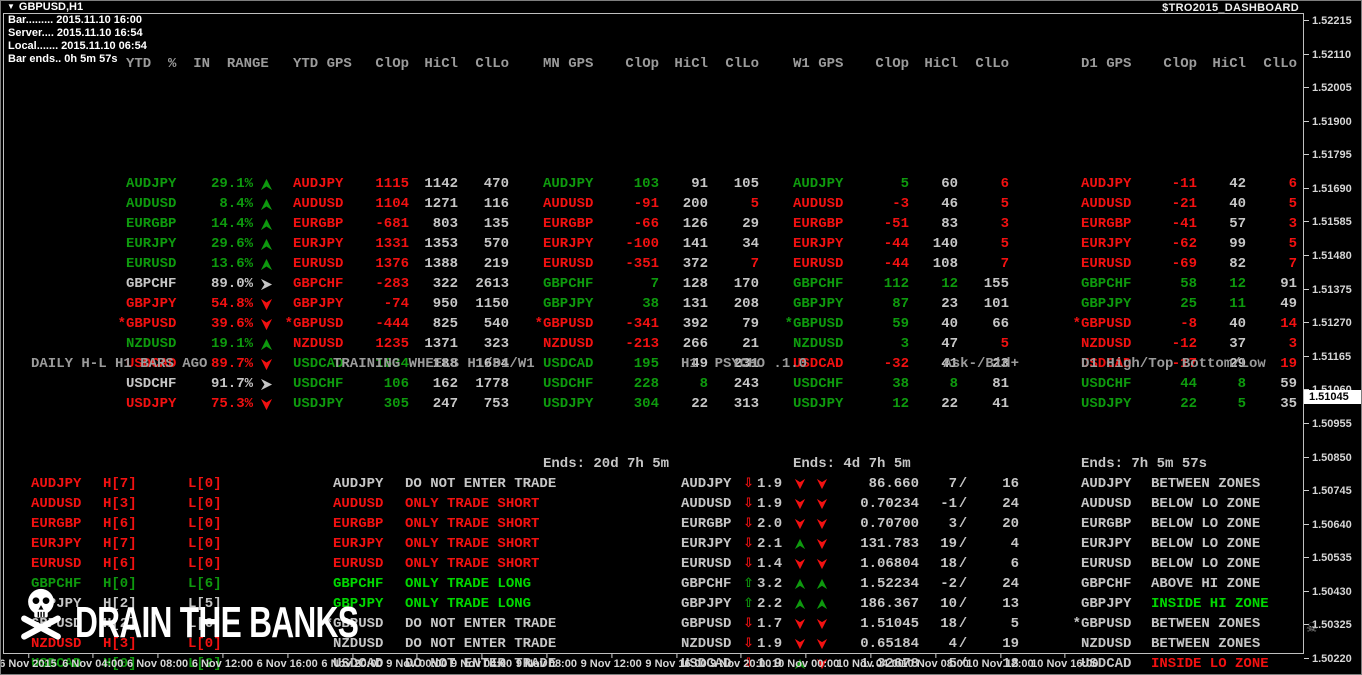  What do you see at coordinates (896, 244) in the screenshot?
I see `table-row: EURJPY -44 140 5` at bounding box center [896, 244].